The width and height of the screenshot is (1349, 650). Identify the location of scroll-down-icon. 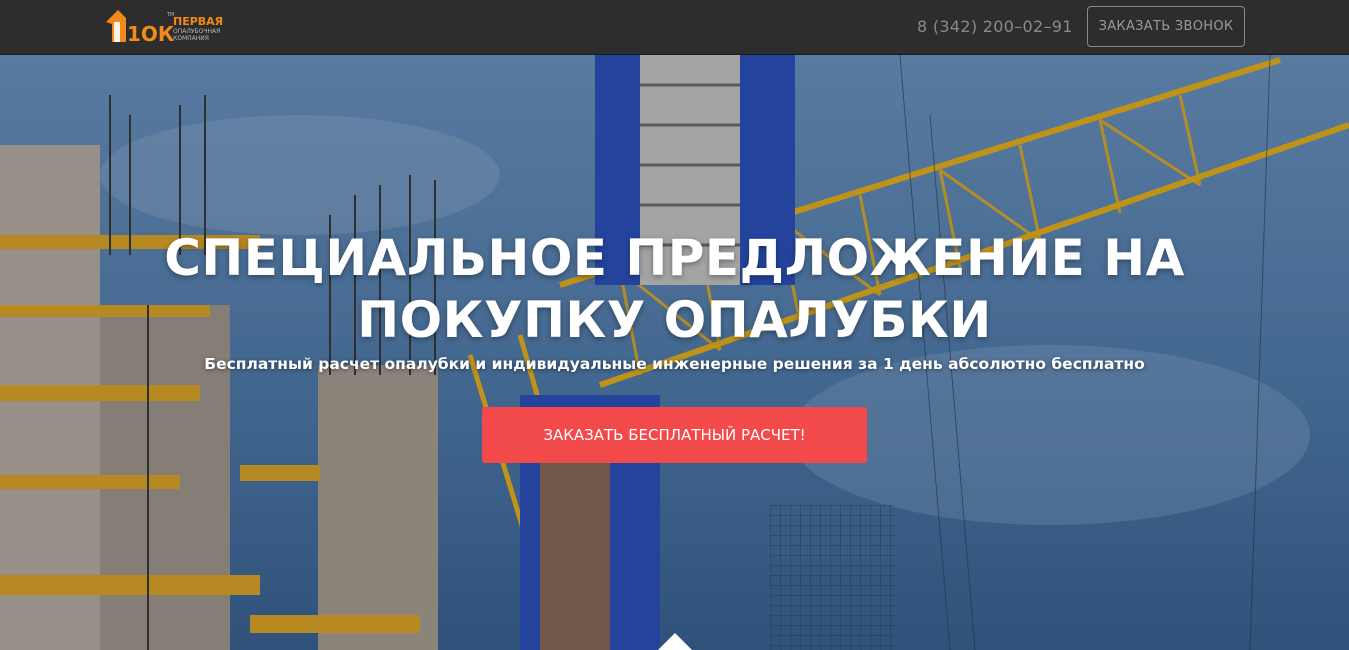
(675, 639).